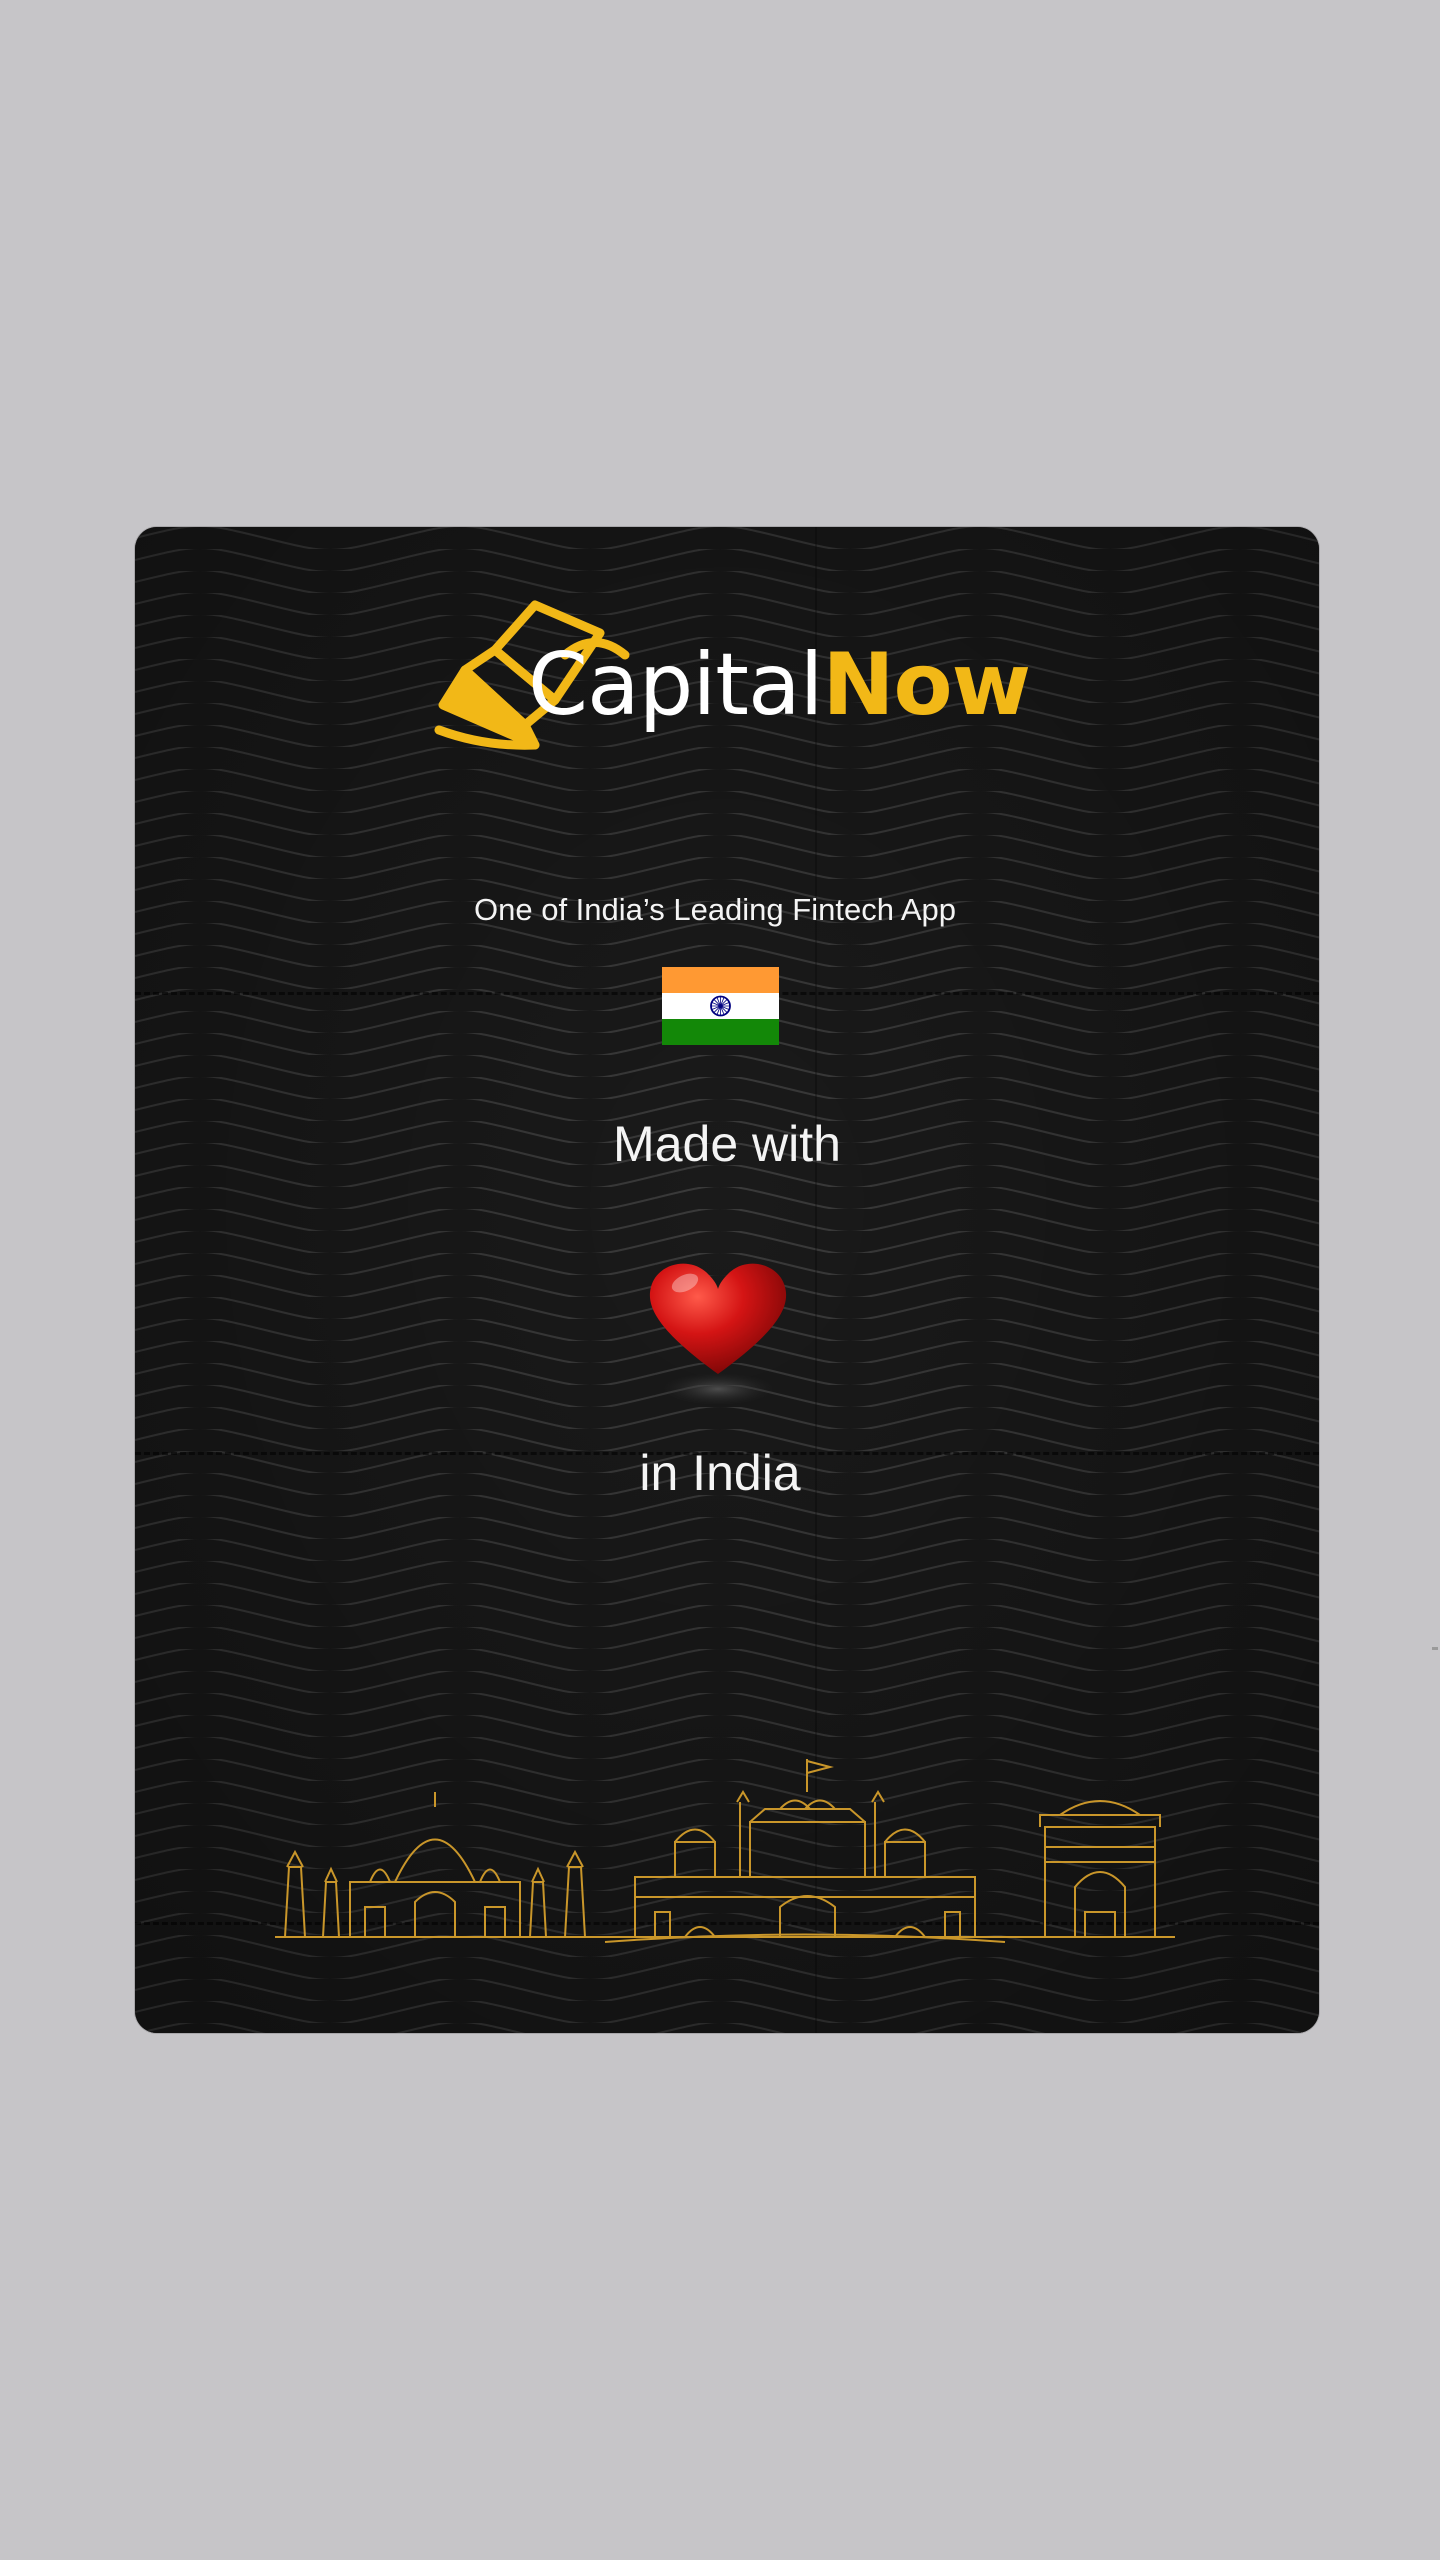 This screenshot has height=2560, width=1440. I want to click on edge-mark, so click(1435, 1648).